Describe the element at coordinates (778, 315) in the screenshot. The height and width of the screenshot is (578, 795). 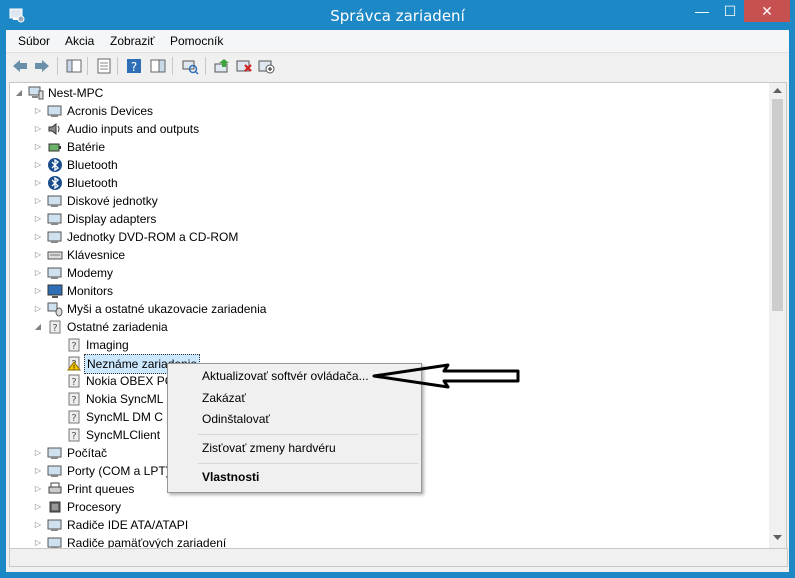
I see `vertical-scrollbar` at that location.